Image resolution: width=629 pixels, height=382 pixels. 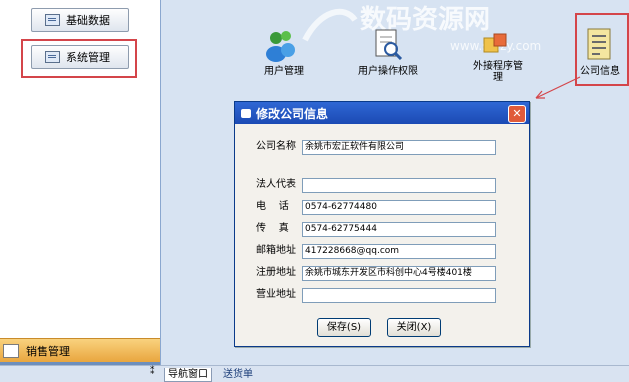 I want to click on sales-management-label: 销售管理, so click(x=48, y=351).